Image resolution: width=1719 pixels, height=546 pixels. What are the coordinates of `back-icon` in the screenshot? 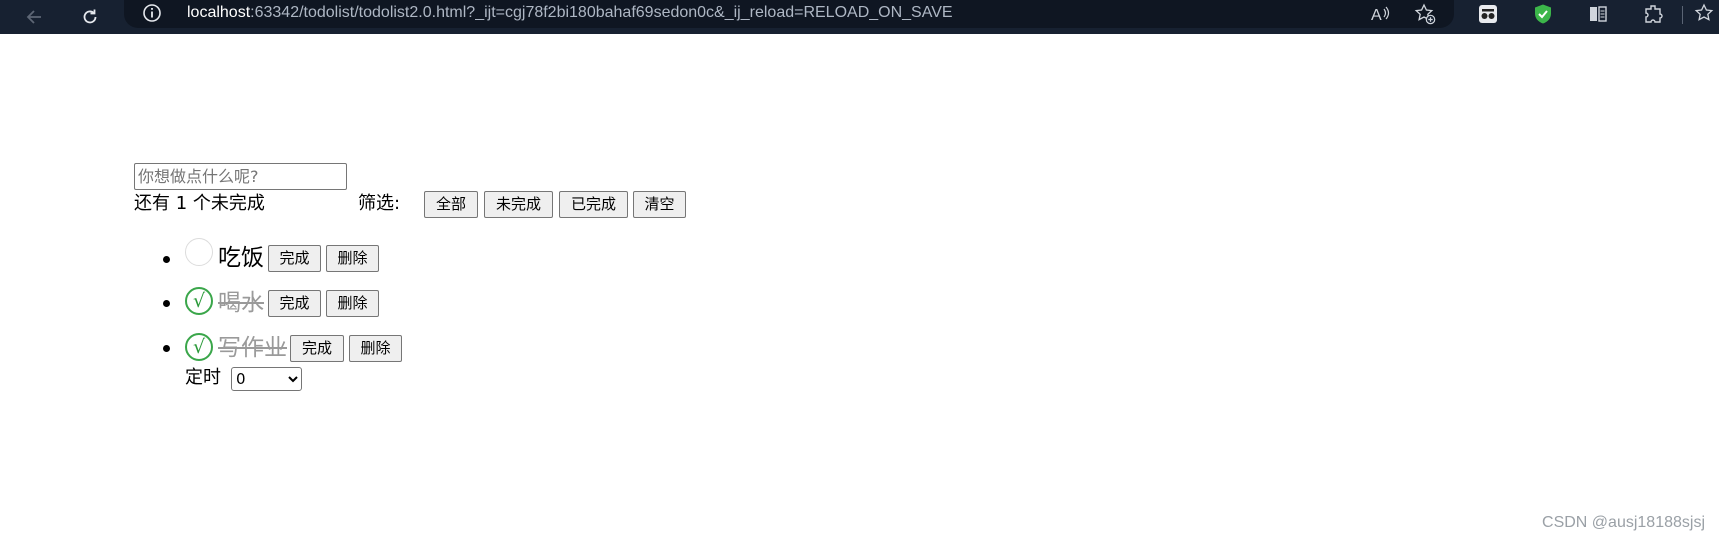 It's located at (35, 17).